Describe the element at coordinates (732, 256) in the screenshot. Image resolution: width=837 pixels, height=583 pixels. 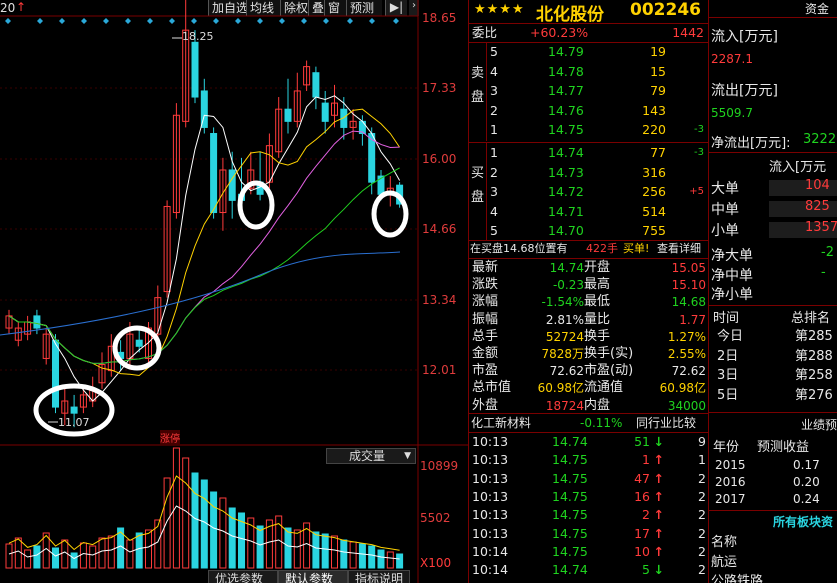
I see `net-order-label: 净大单` at that location.